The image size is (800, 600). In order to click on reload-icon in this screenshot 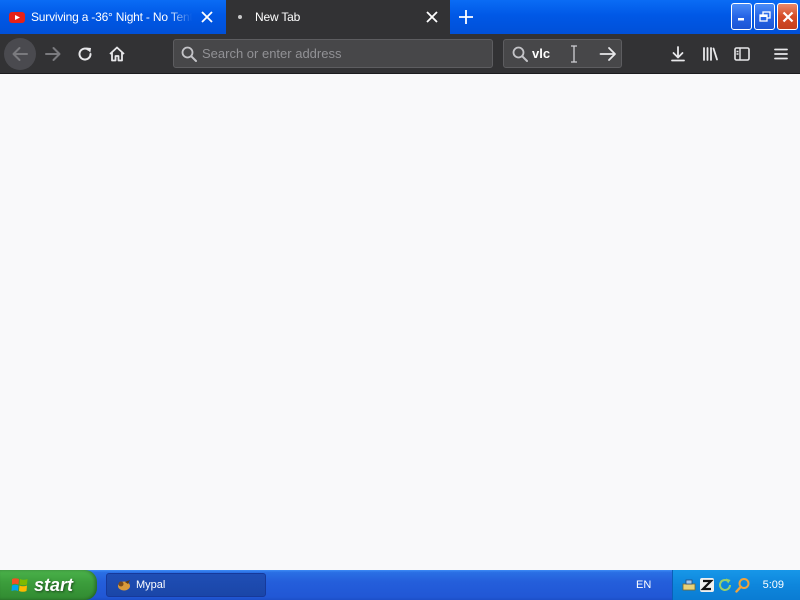, I will do `click(85, 54)`.